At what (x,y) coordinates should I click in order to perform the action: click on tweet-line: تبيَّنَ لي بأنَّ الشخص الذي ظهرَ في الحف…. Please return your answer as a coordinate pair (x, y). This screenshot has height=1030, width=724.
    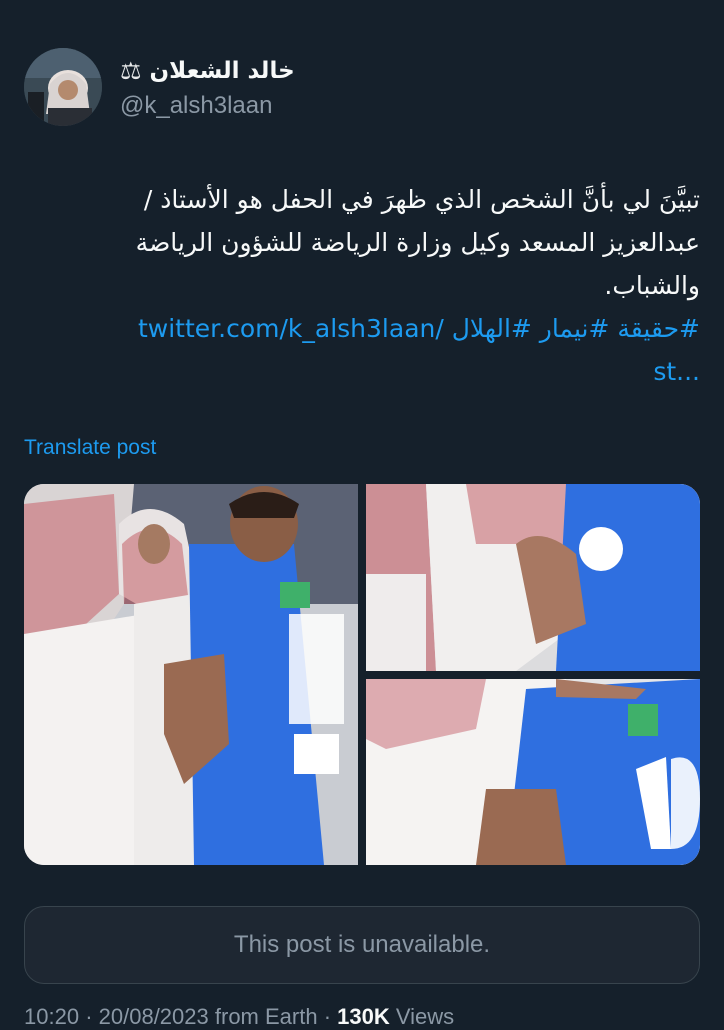
    Looking at the image, I should click on (421, 199).